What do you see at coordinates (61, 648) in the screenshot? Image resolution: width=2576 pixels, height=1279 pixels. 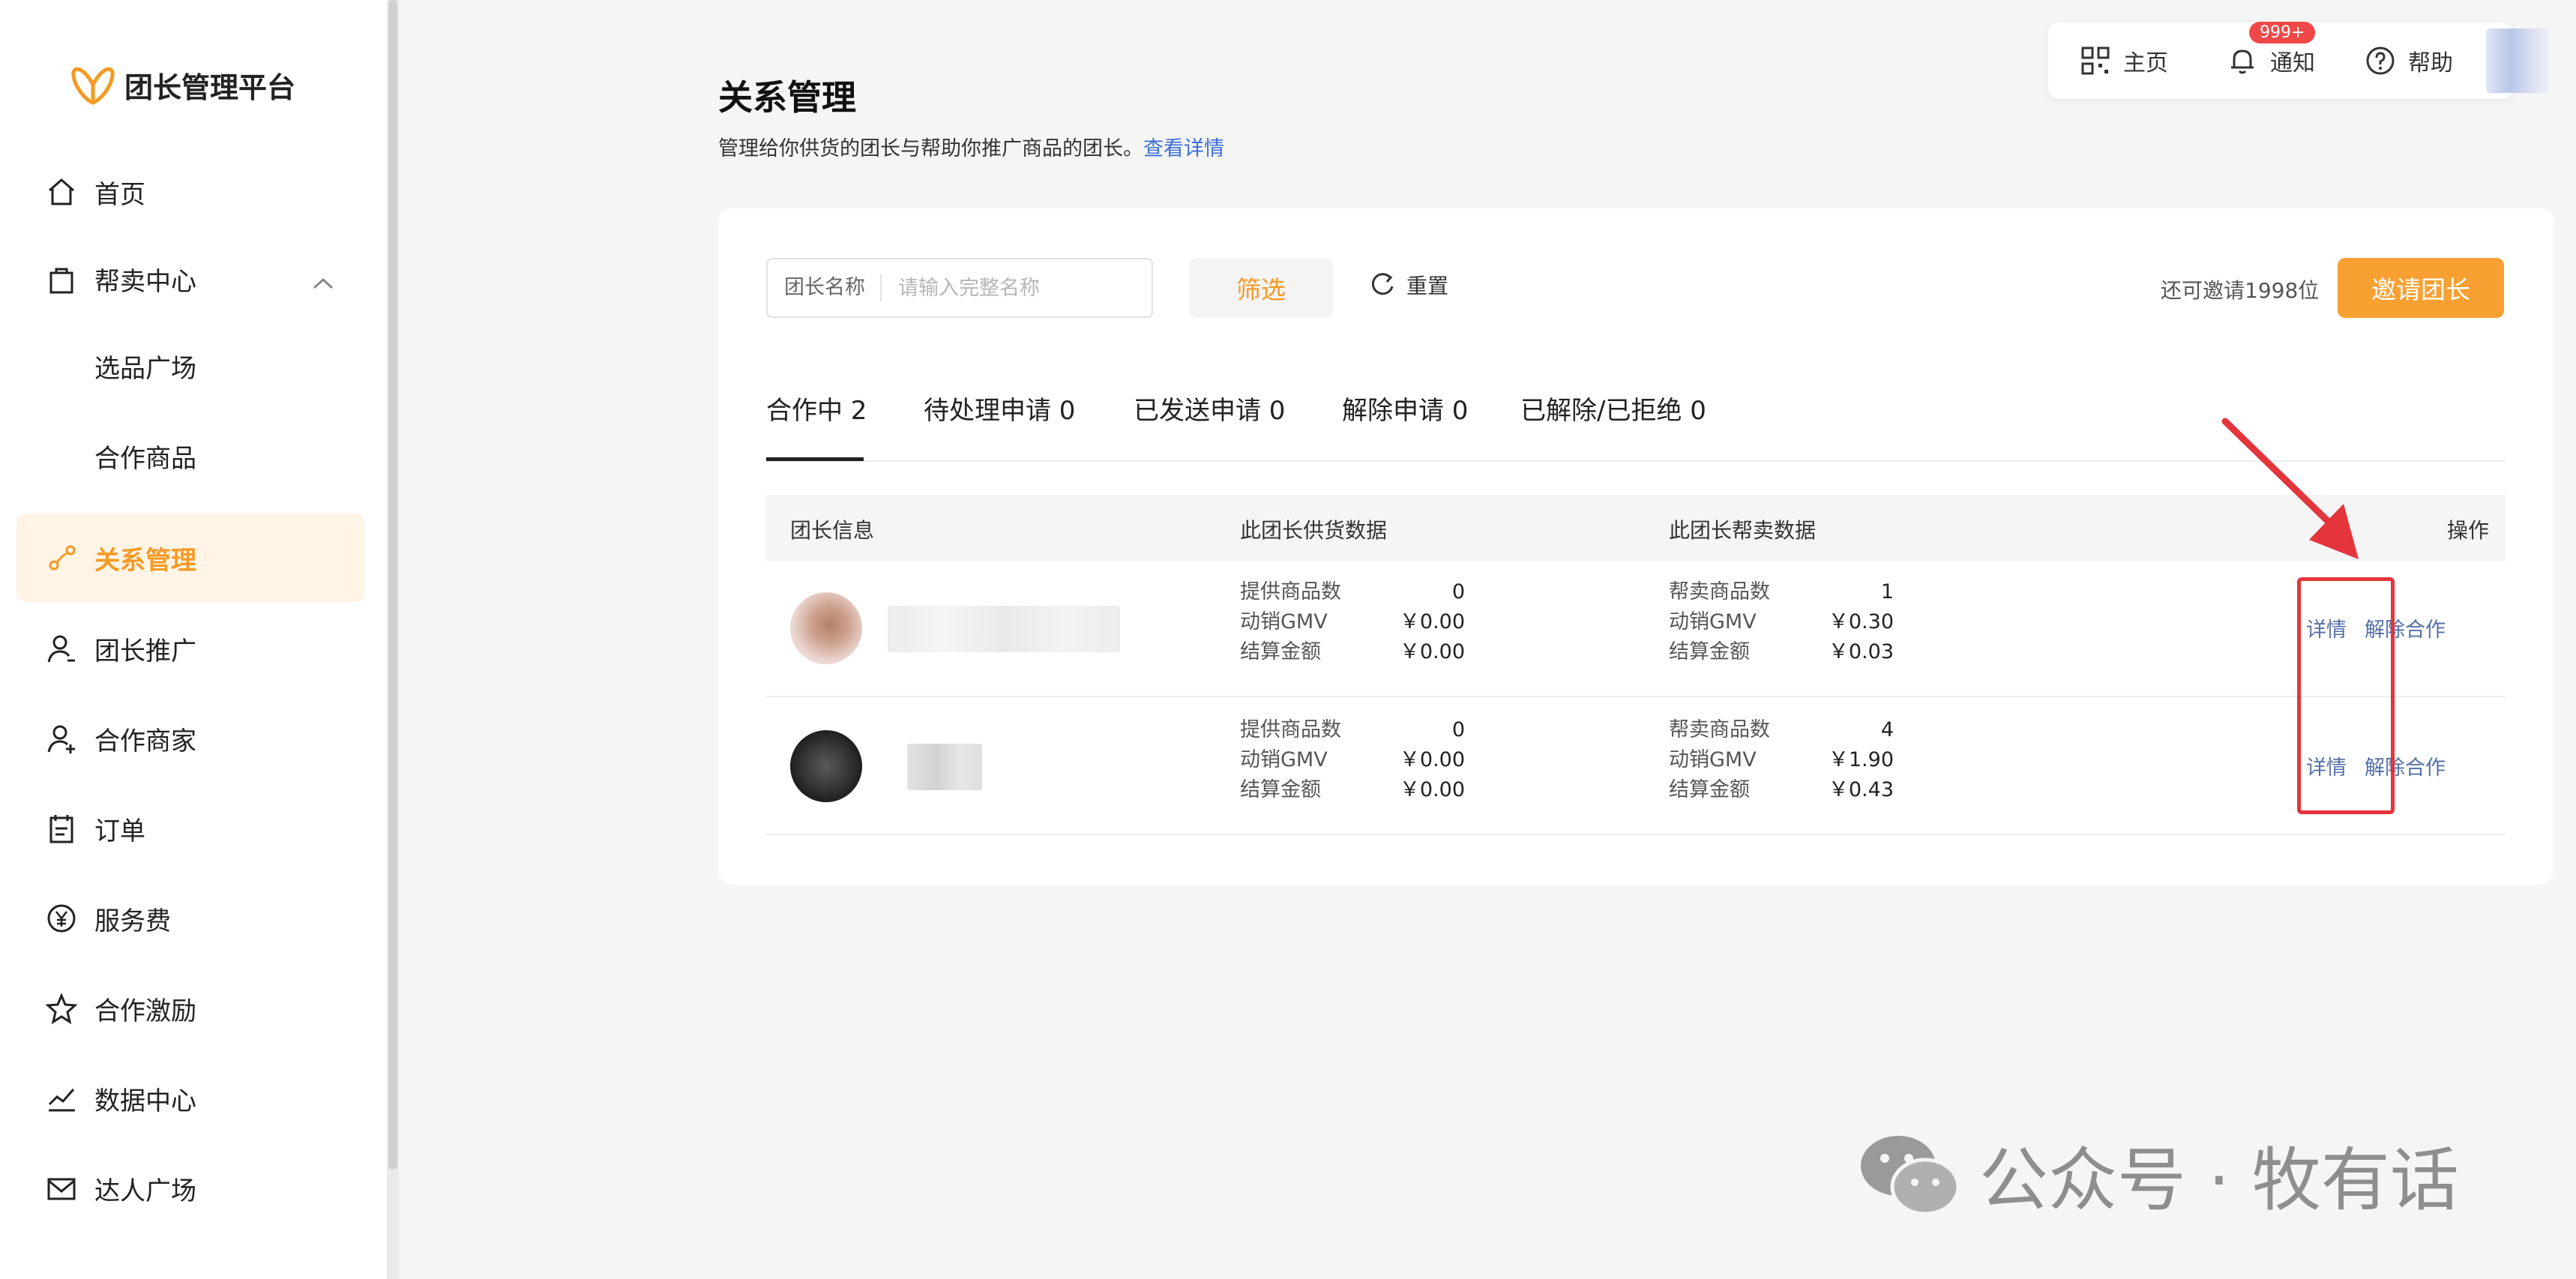 I see `promote-icon` at bounding box center [61, 648].